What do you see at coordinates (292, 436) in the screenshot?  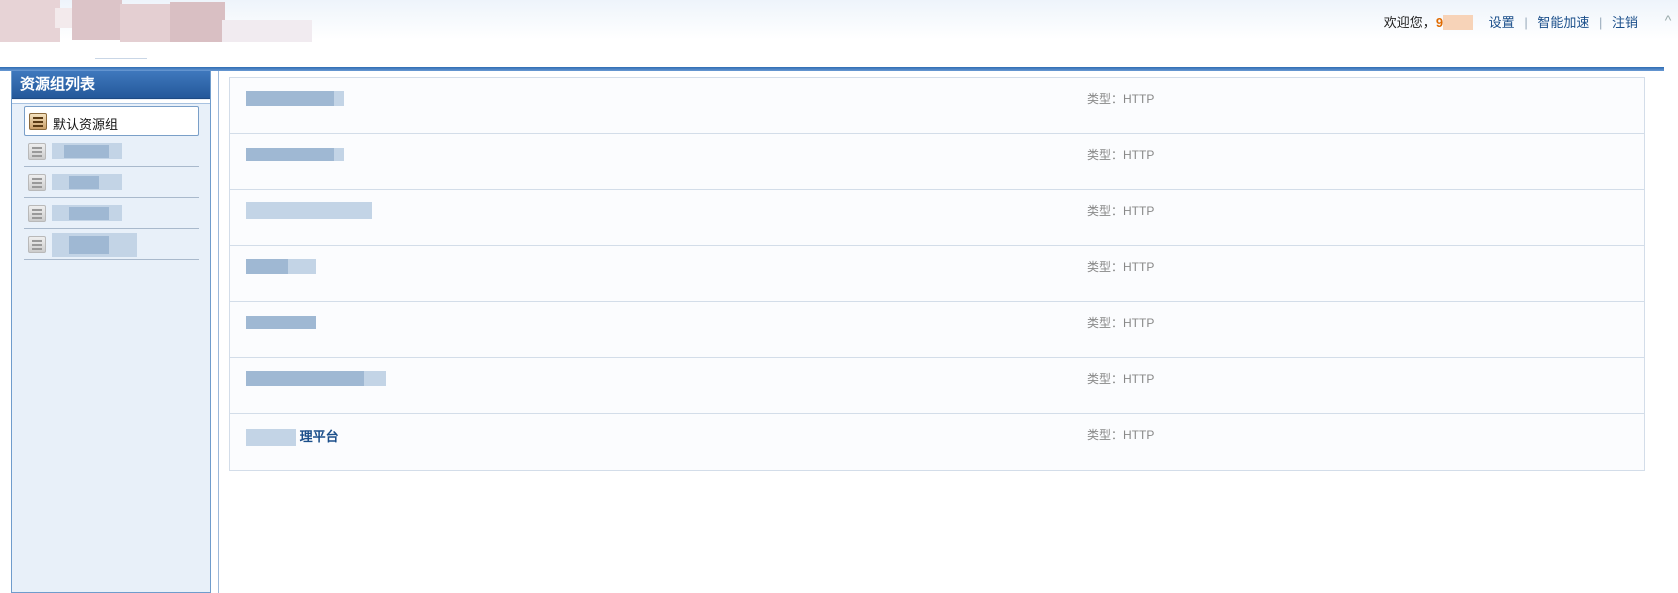 I see `resource-name: 理平台` at bounding box center [292, 436].